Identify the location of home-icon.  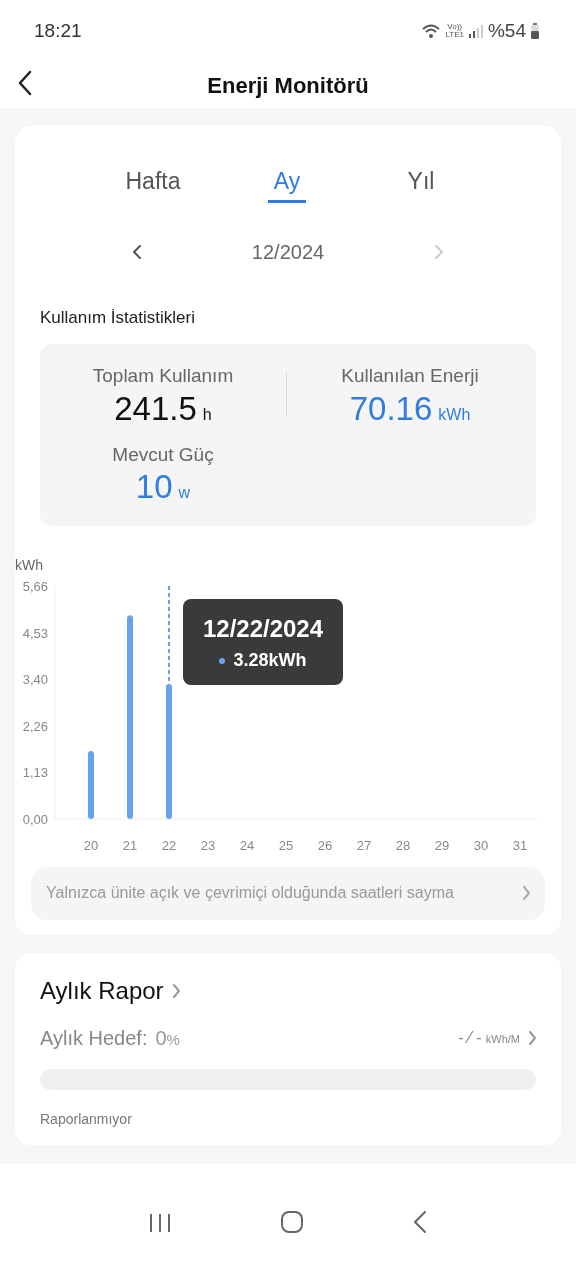
(292, 1222).